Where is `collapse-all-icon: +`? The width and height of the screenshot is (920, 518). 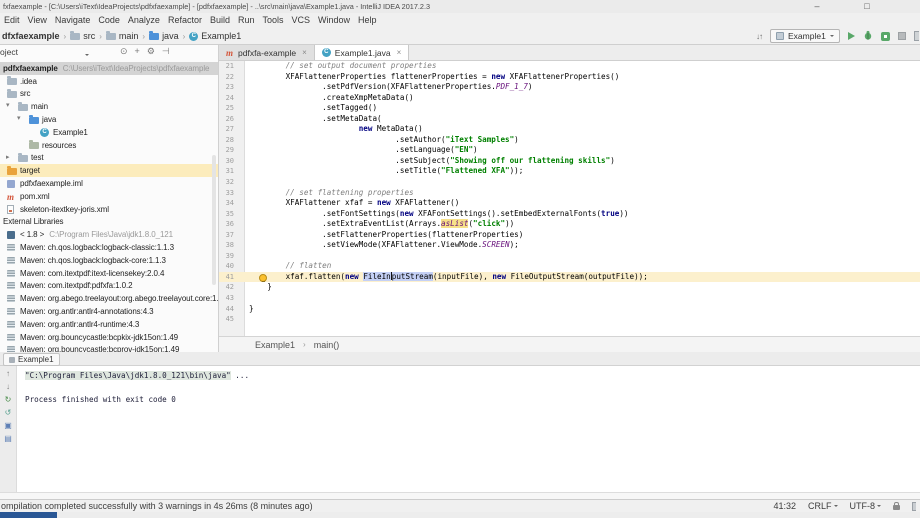
collapse-all-icon: + is located at coordinates (137, 51).